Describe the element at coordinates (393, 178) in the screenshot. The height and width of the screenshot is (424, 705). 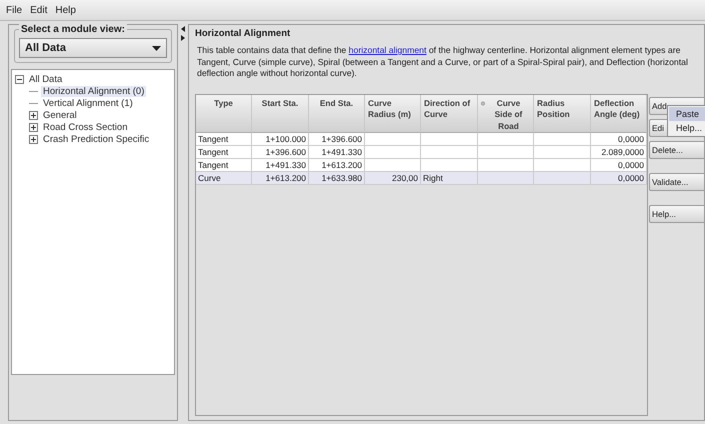
I see `table-cell: 230,00` at that location.